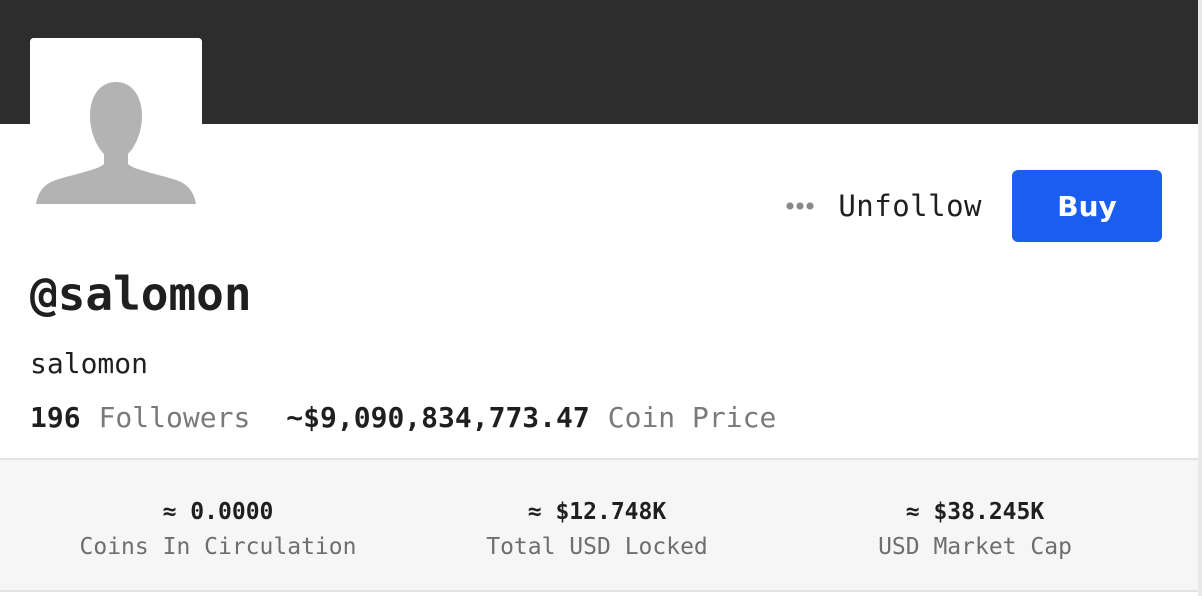 Image resolution: width=1202 pixels, height=596 pixels. I want to click on metric-coins-in-circulation: ≈ 0.0000 Coins In Circulation, so click(218, 511).